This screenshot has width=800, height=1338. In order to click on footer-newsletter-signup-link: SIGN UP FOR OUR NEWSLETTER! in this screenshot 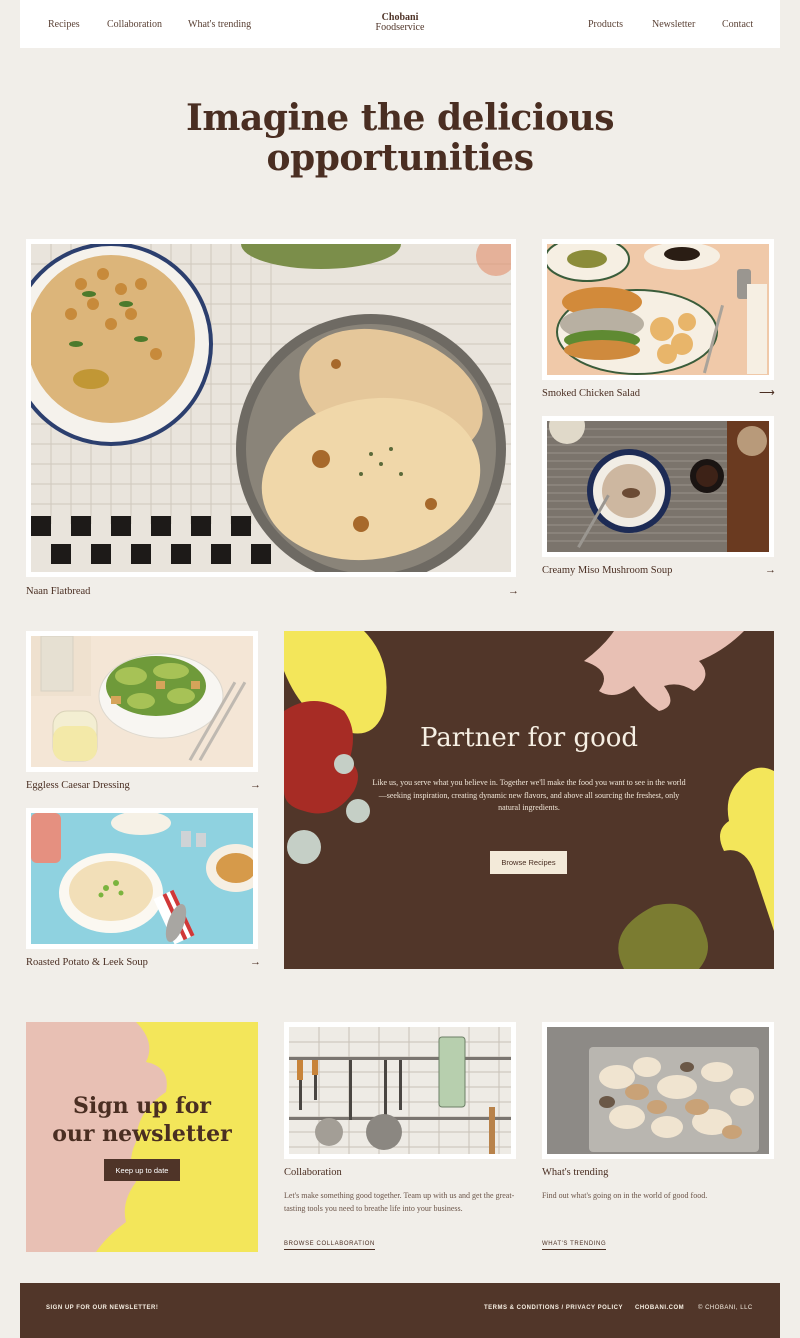, I will do `click(102, 1308)`.